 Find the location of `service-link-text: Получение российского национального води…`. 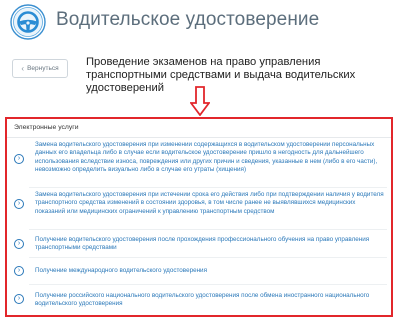

service-link-text: Получение российского национального води… is located at coordinates (202, 300).